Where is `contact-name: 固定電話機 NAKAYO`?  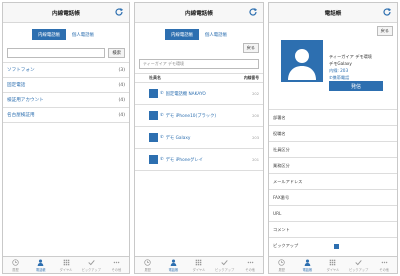 contact-name: 固定電話機 NAKAYO is located at coordinates (185, 94).